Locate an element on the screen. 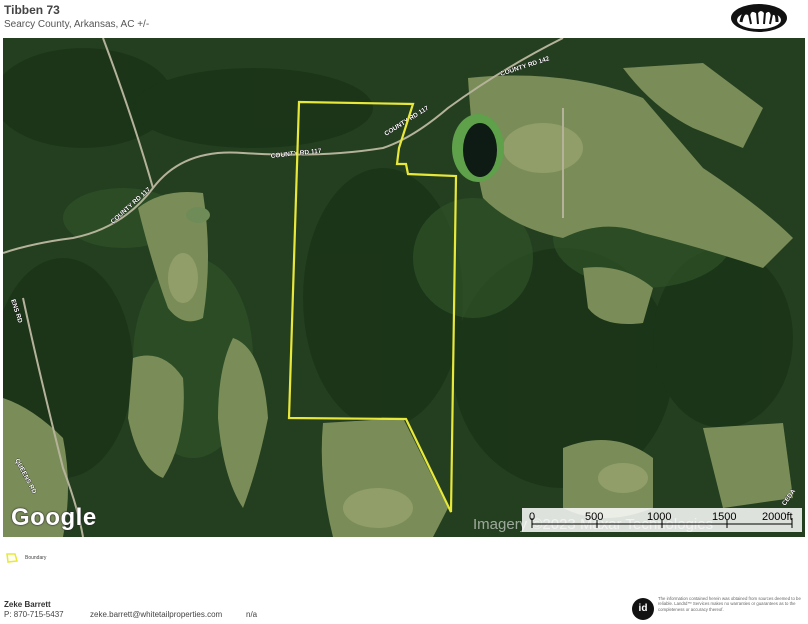 The width and height of the screenshot is (808, 624). boundary-swatch-icon is located at coordinates (12, 558).